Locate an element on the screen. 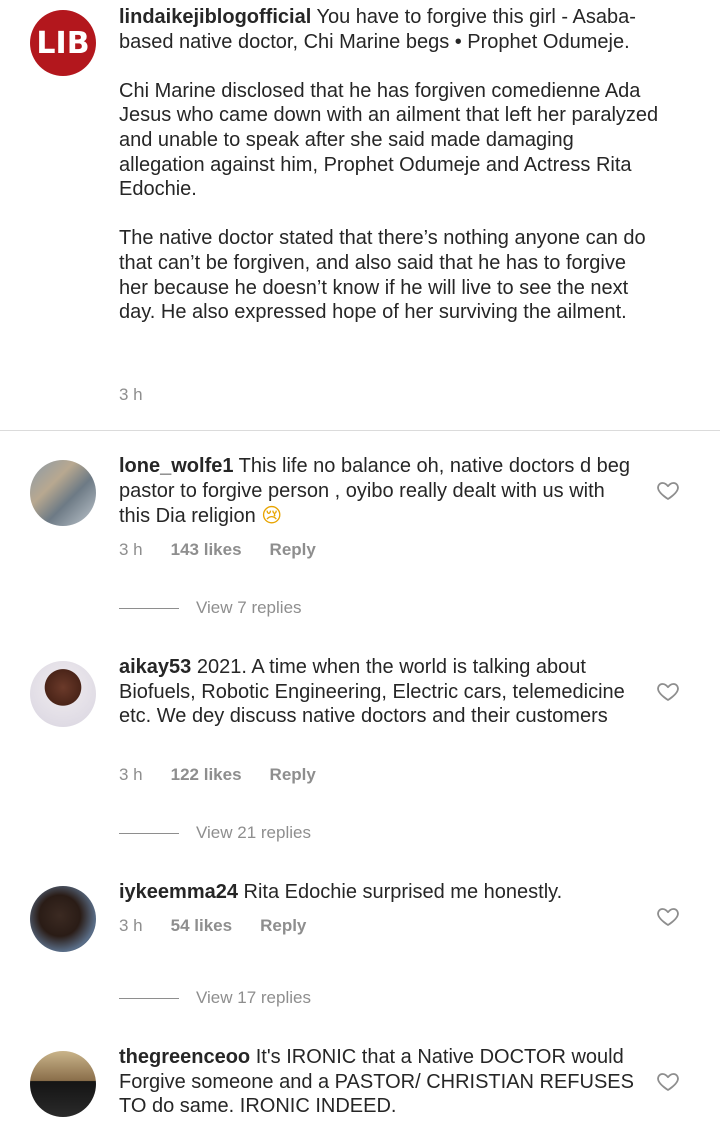 Image resolution: width=720 pixels, height=1128 pixels. comment-username: aikay53 is located at coordinates (155, 667).